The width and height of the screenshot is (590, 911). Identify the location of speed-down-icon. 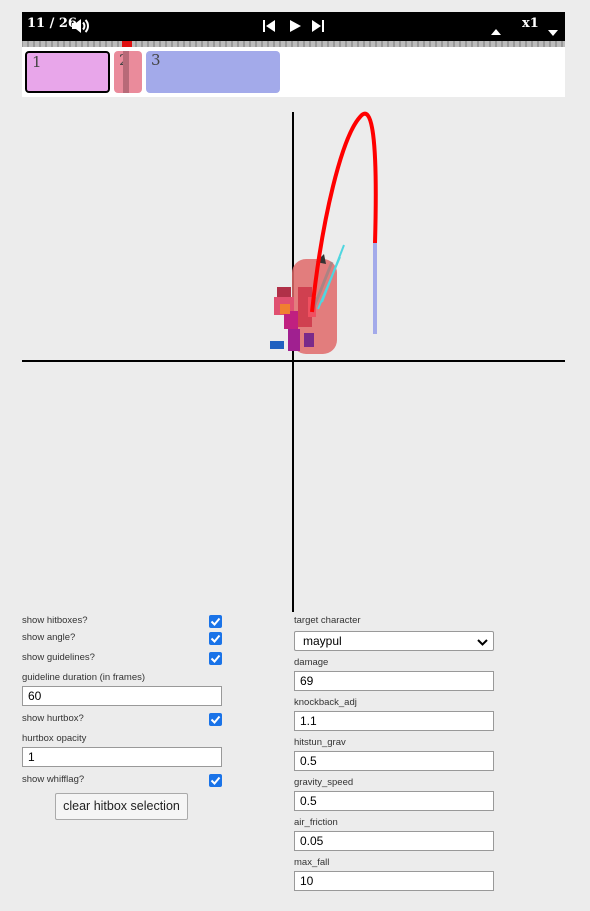
(553, 33).